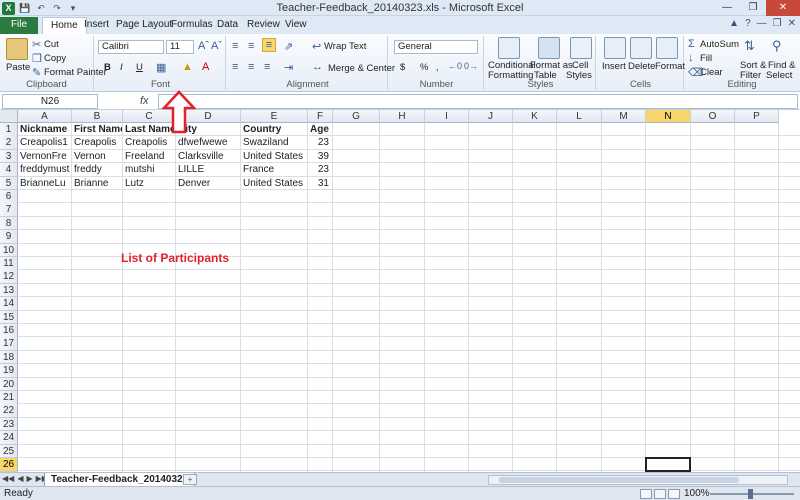  Describe the element at coordinates (44, 169) in the screenshot. I see `data-cell: freddymust` at that location.